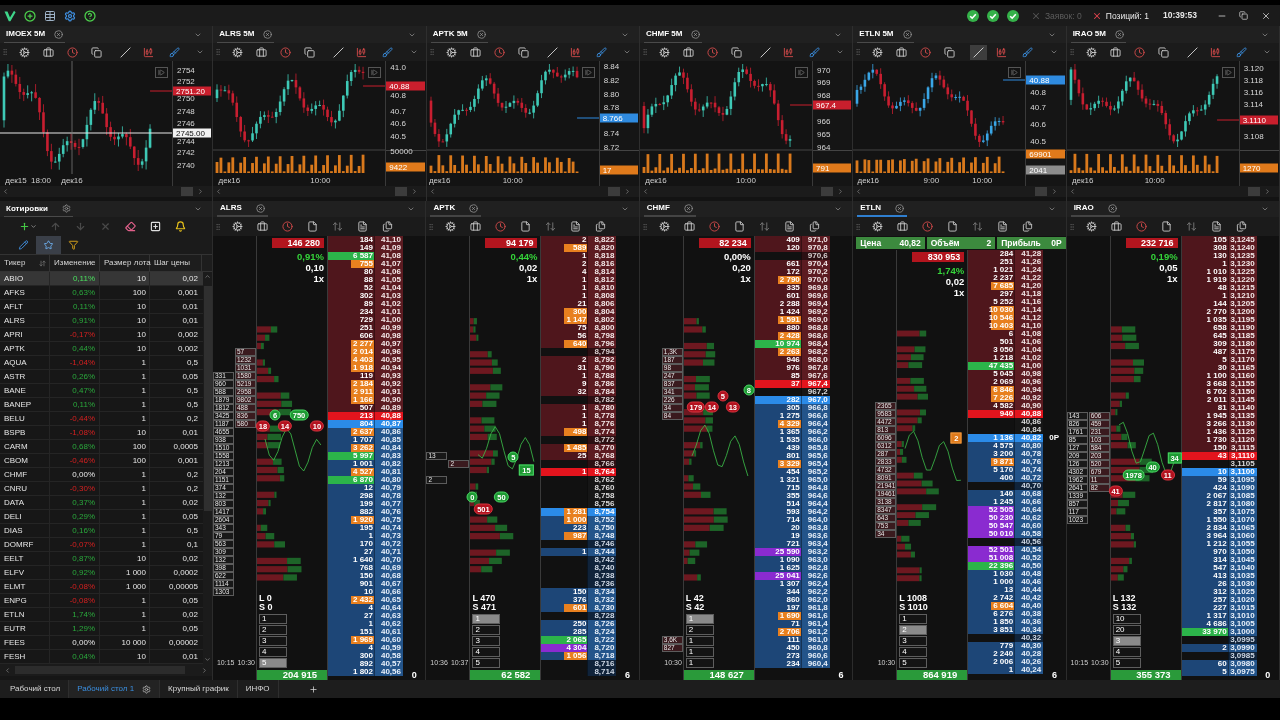  Describe the element at coordinates (351, 512) in the screenshot. I see `bid-volume: 882` at that location.